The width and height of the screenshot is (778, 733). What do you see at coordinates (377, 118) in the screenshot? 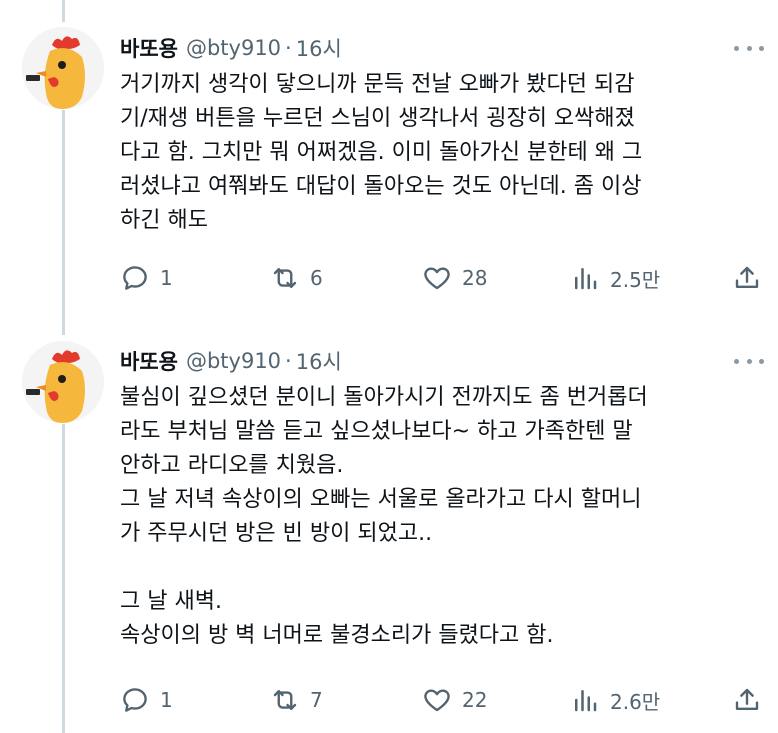
I see `tweet-text-line: 기/재생 버튼을 누르던 스님이 생각나서 굉장히 오싹해졌` at bounding box center [377, 118].